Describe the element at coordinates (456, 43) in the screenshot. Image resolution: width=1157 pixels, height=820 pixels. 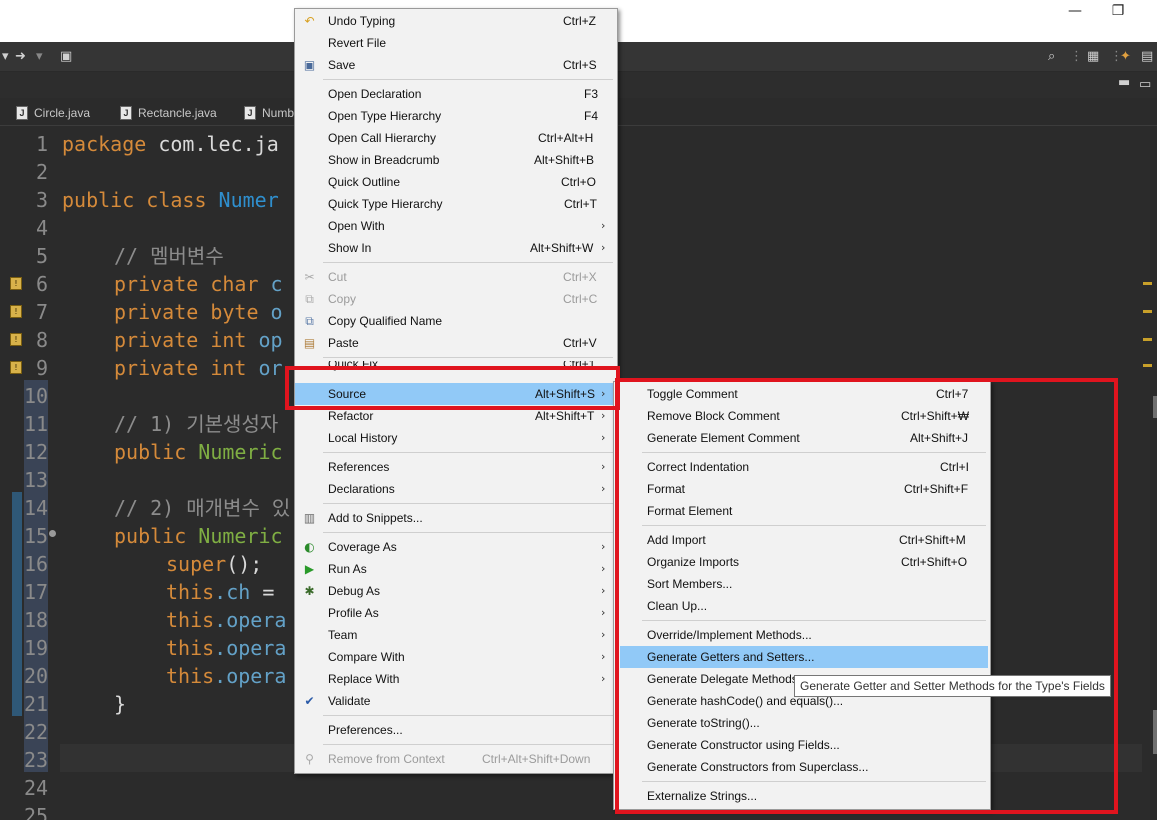
I see `menu-item-revert-file: Revert File` at that location.